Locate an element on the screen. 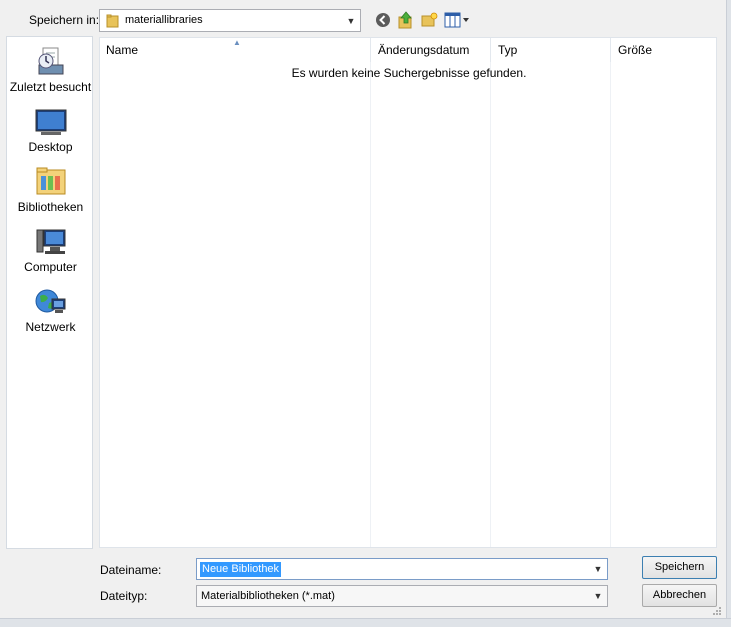 The width and height of the screenshot is (731, 627). place-recent: Zuletzt besucht is located at coordinates (50, 69).